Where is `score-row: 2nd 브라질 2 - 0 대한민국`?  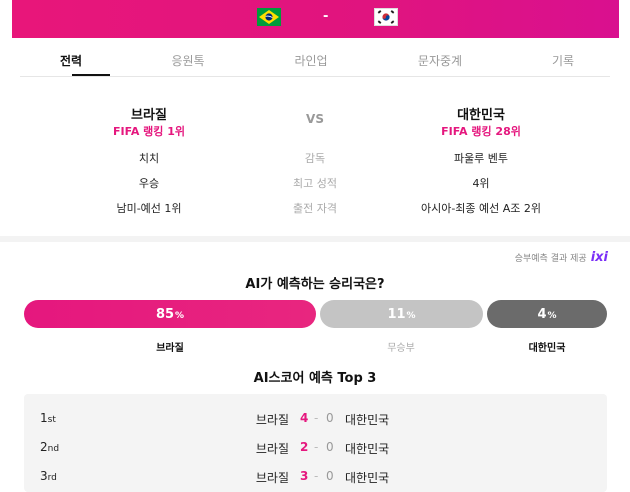
score-row: 2nd 브라질 2 - 0 대한민국 is located at coordinates (315, 447).